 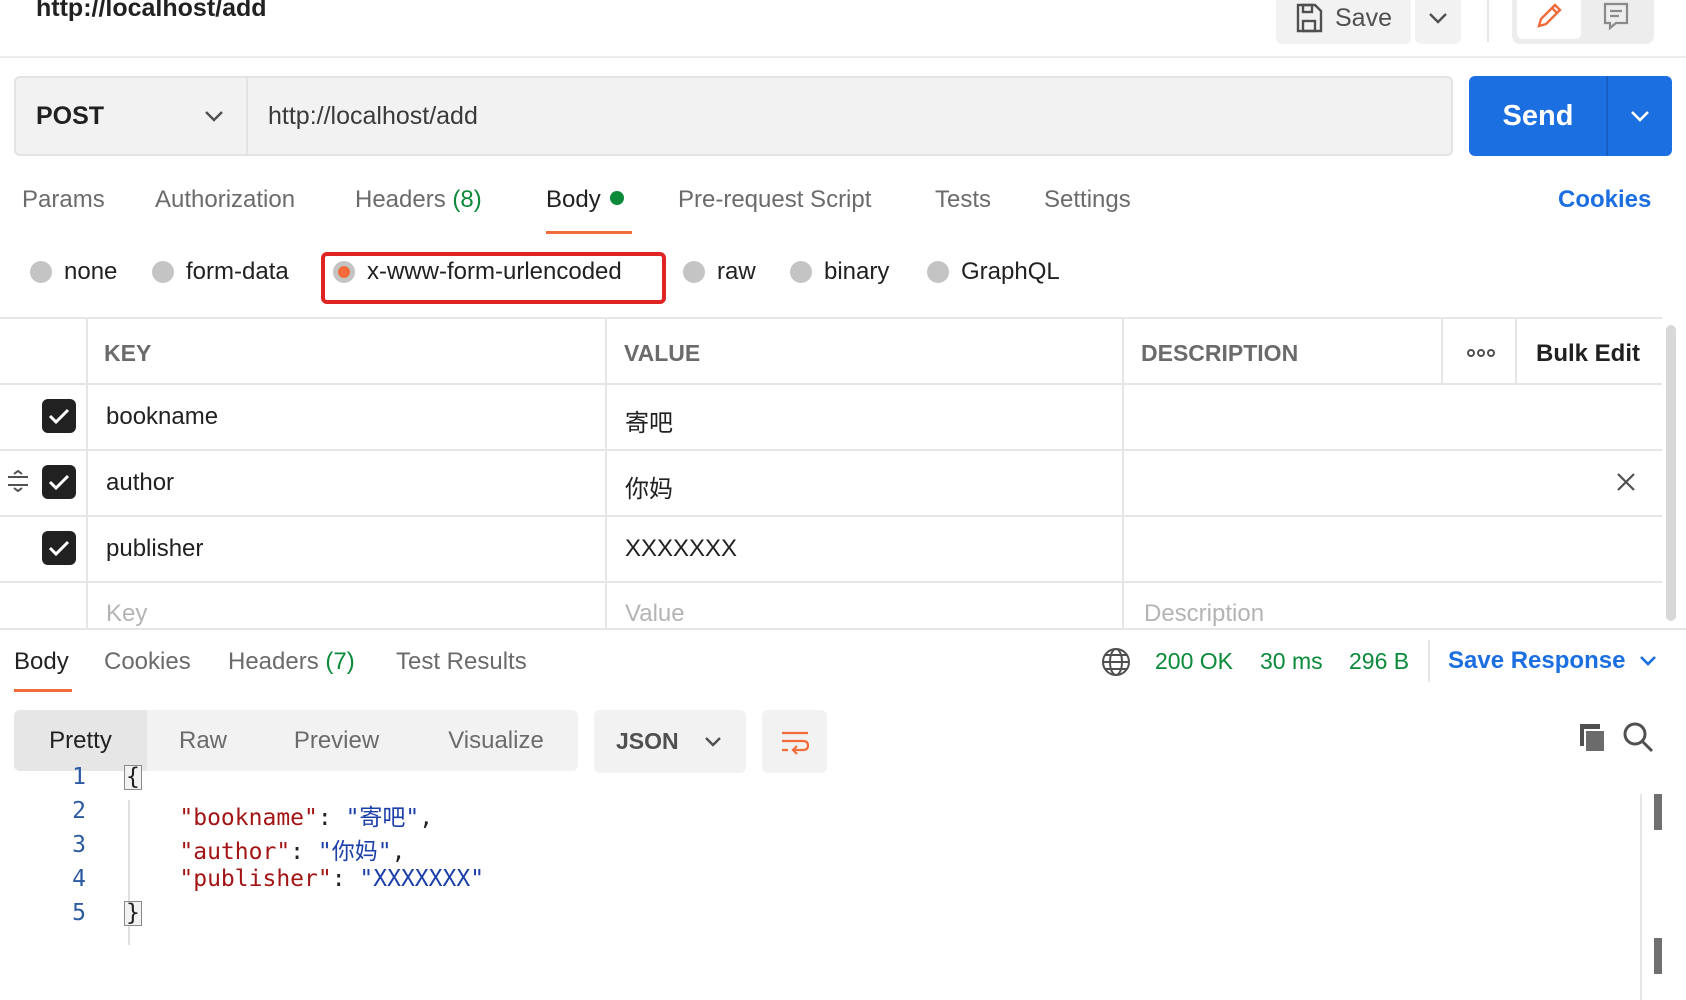 I want to click on table-row-divider, so click(x=831, y=516).